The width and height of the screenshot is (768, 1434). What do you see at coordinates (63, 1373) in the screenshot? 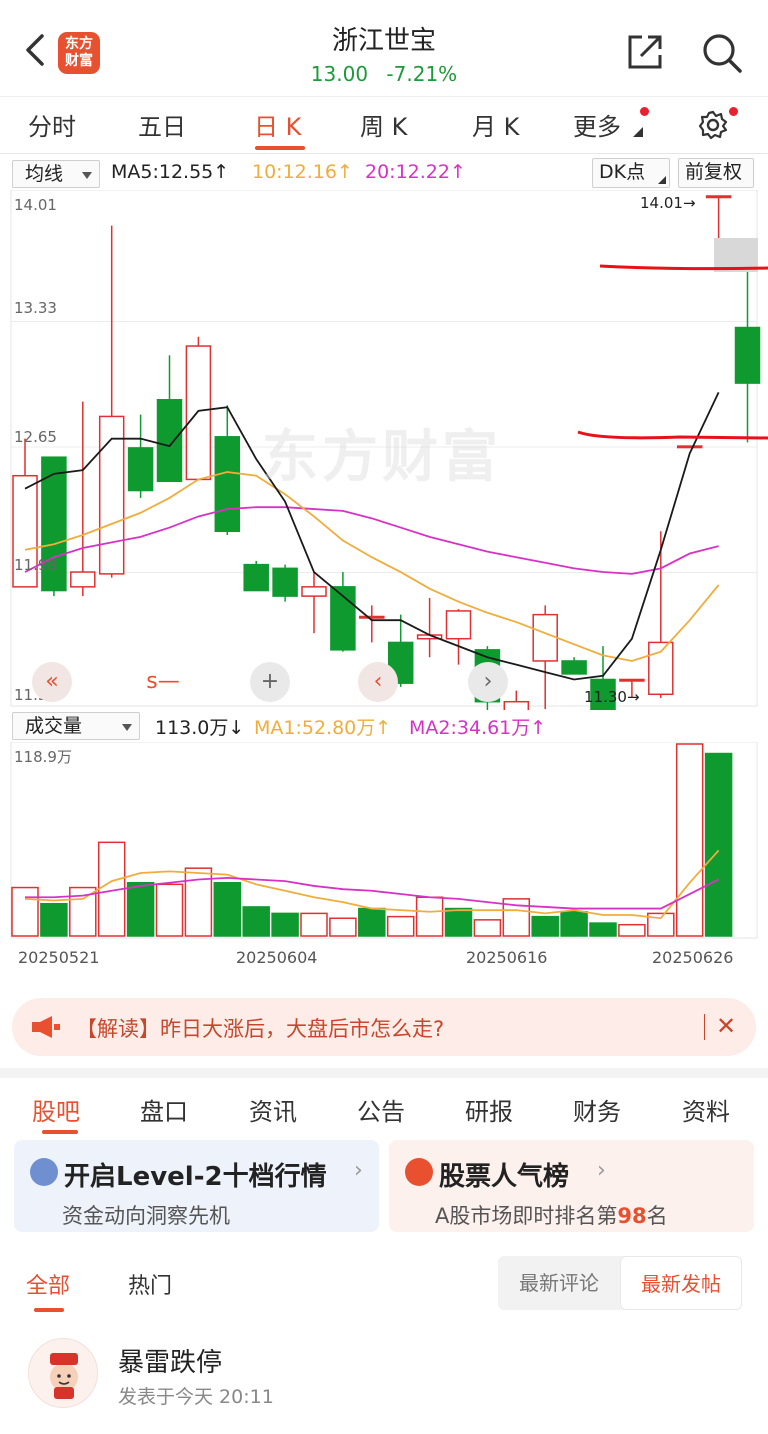
I see `avatar` at bounding box center [63, 1373].